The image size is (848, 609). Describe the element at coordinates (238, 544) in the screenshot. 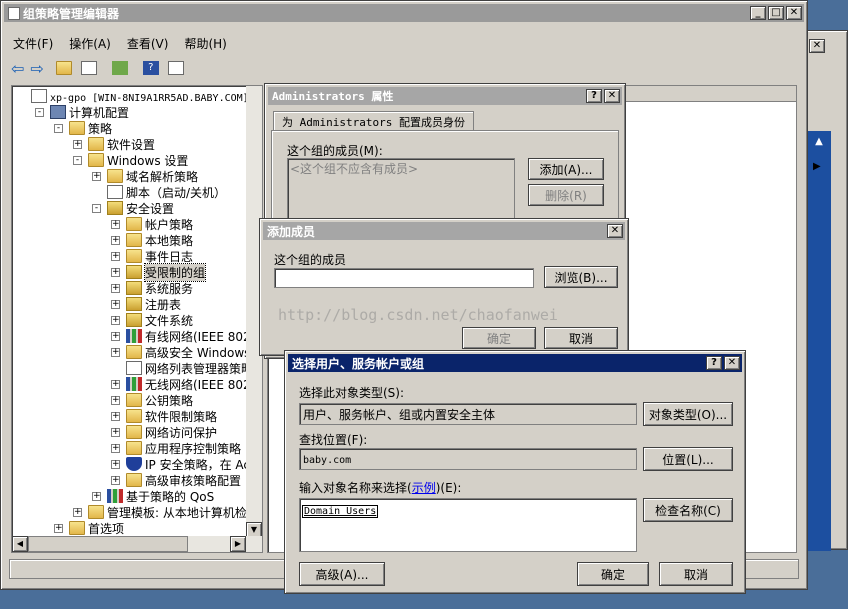

I see `tree-scroll-right-button: ▶` at that location.